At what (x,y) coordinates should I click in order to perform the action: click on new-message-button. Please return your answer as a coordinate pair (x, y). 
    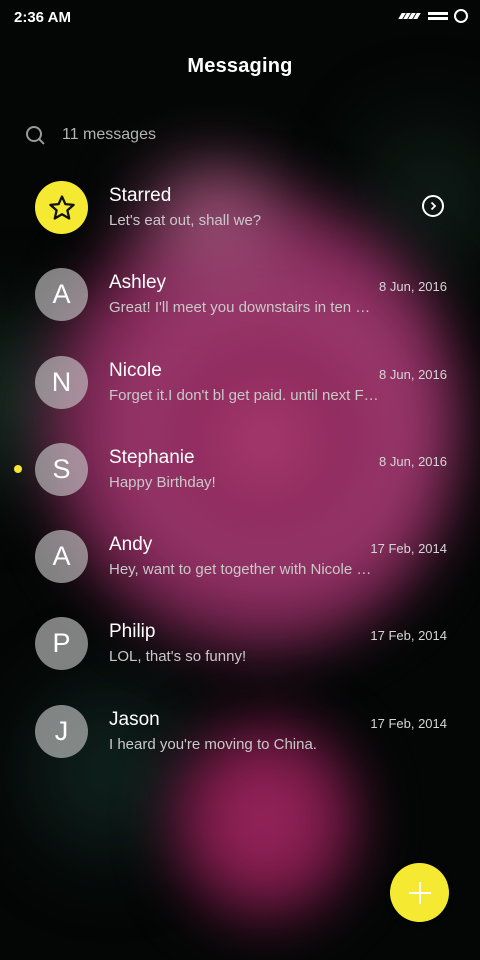
    Looking at the image, I should click on (419, 892).